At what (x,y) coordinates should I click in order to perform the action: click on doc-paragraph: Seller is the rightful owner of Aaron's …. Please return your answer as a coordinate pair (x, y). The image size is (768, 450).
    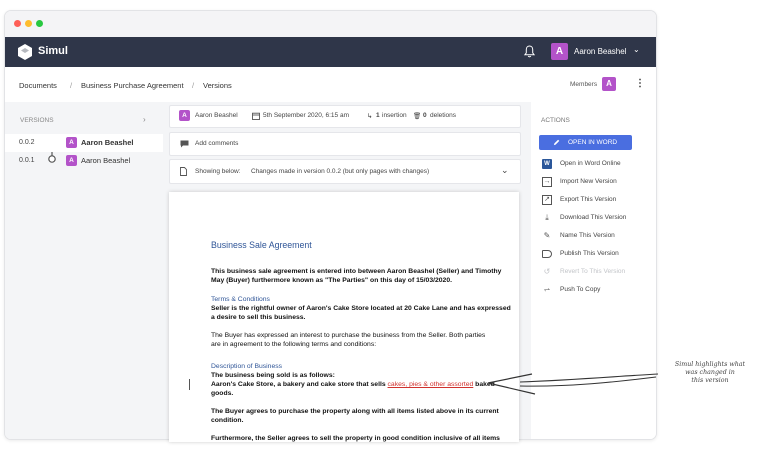
    Looking at the image, I should click on (361, 308).